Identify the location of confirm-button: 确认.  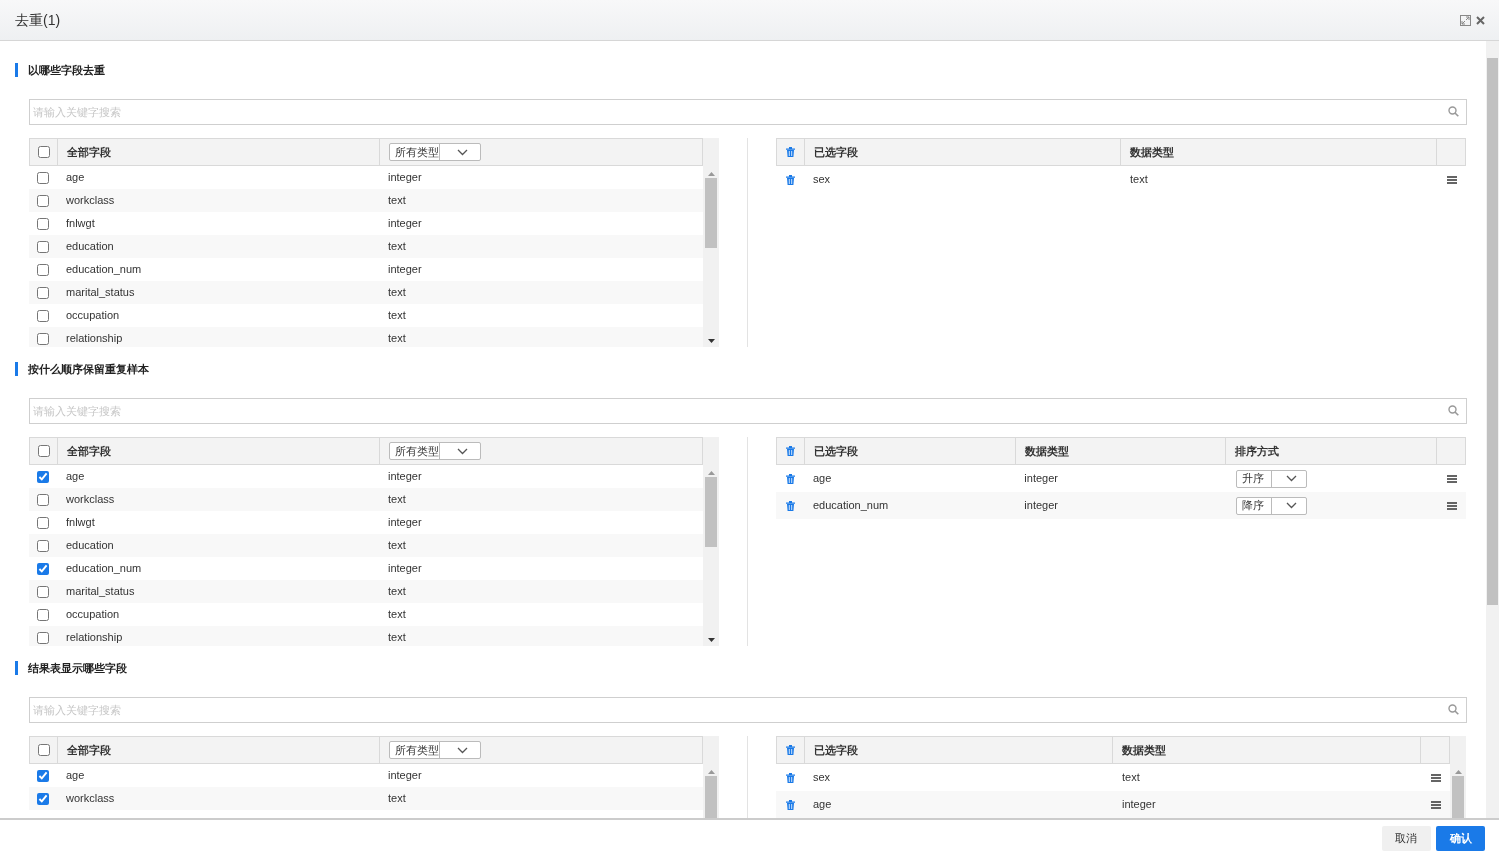
(1460, 838).